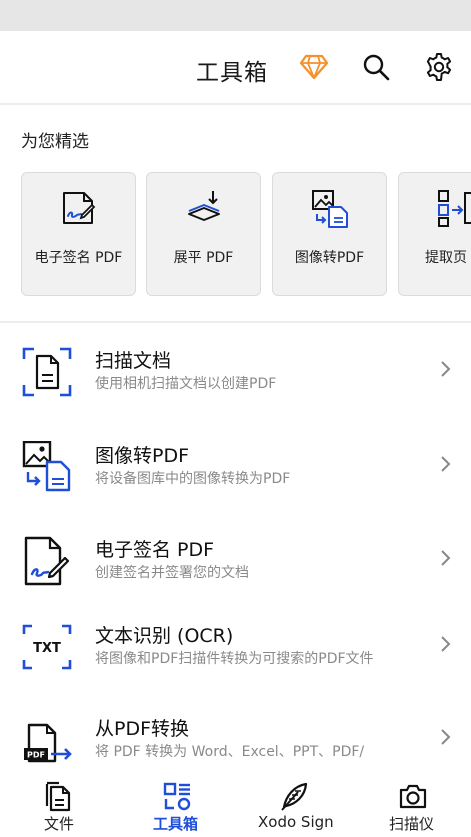 Image resolution: width=471 pixels, height=837 pixels. Describe the element at coordinates (186, 384) in the screenshot. I see `tool-subtitle: 使用相机扫描文档以创建PDF` at that location.